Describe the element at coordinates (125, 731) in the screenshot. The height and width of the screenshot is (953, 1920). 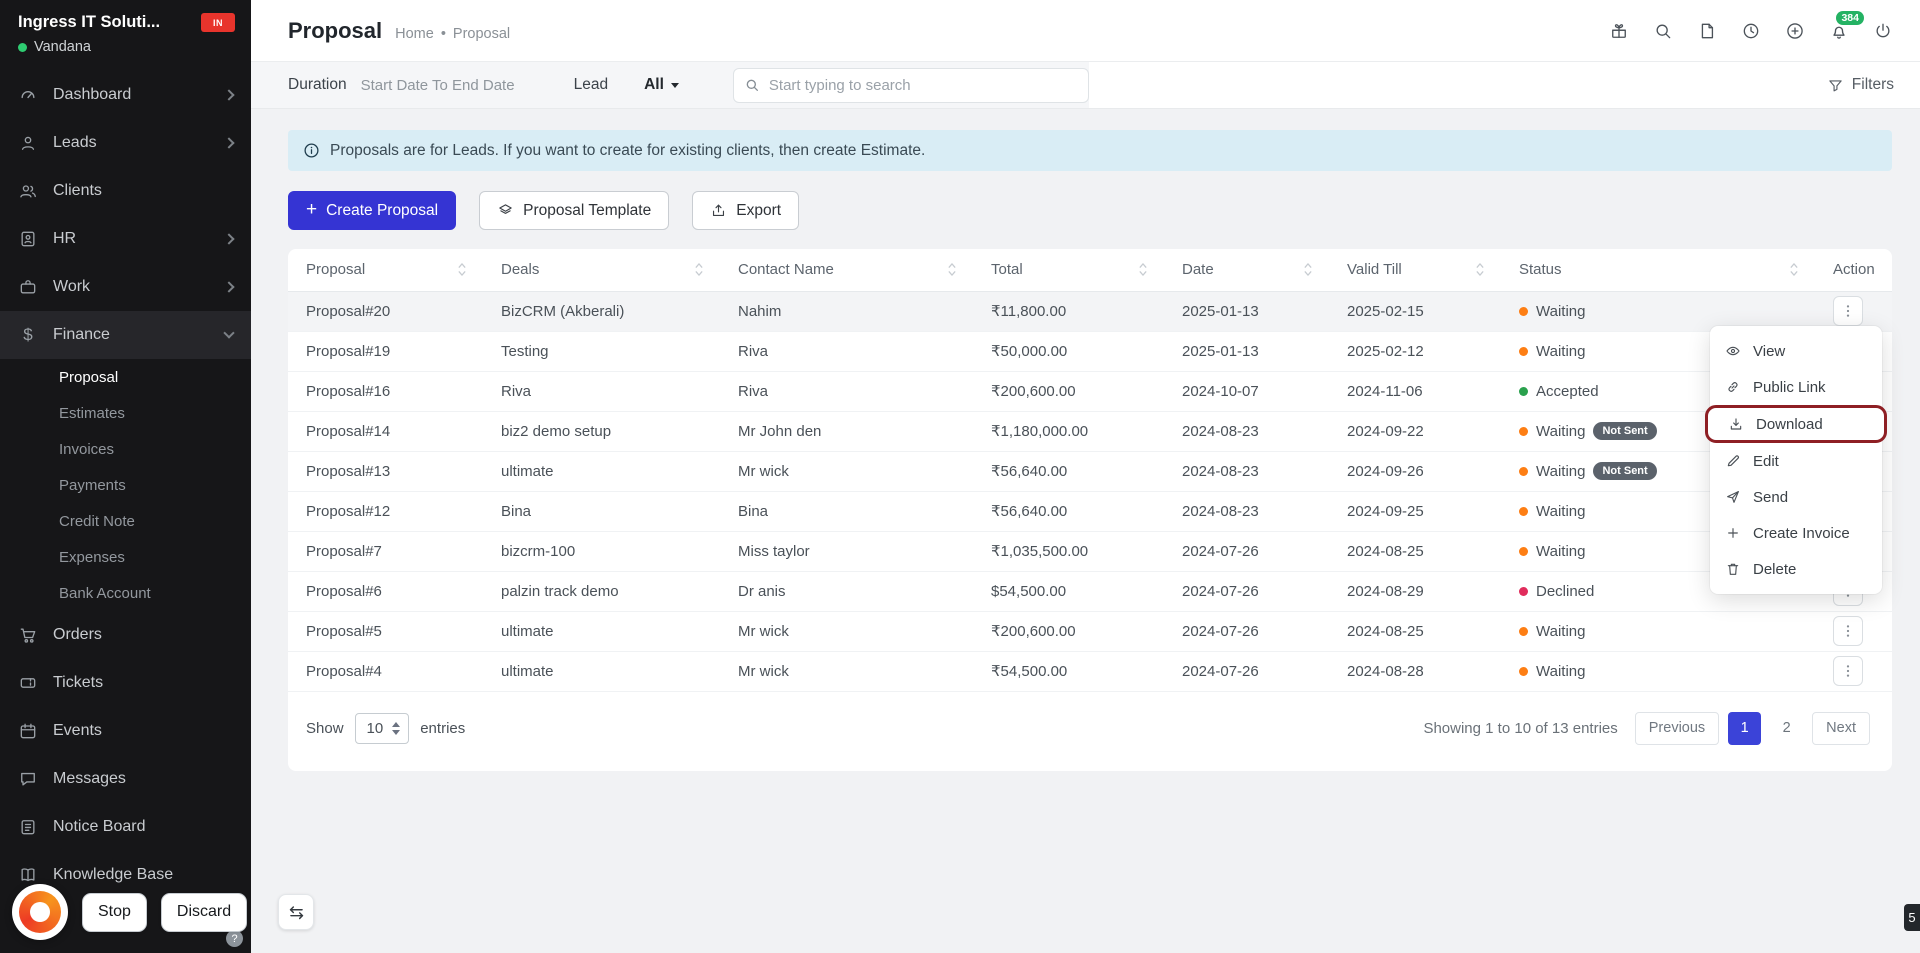
I see `sidebar-item-events: Events` at that location.